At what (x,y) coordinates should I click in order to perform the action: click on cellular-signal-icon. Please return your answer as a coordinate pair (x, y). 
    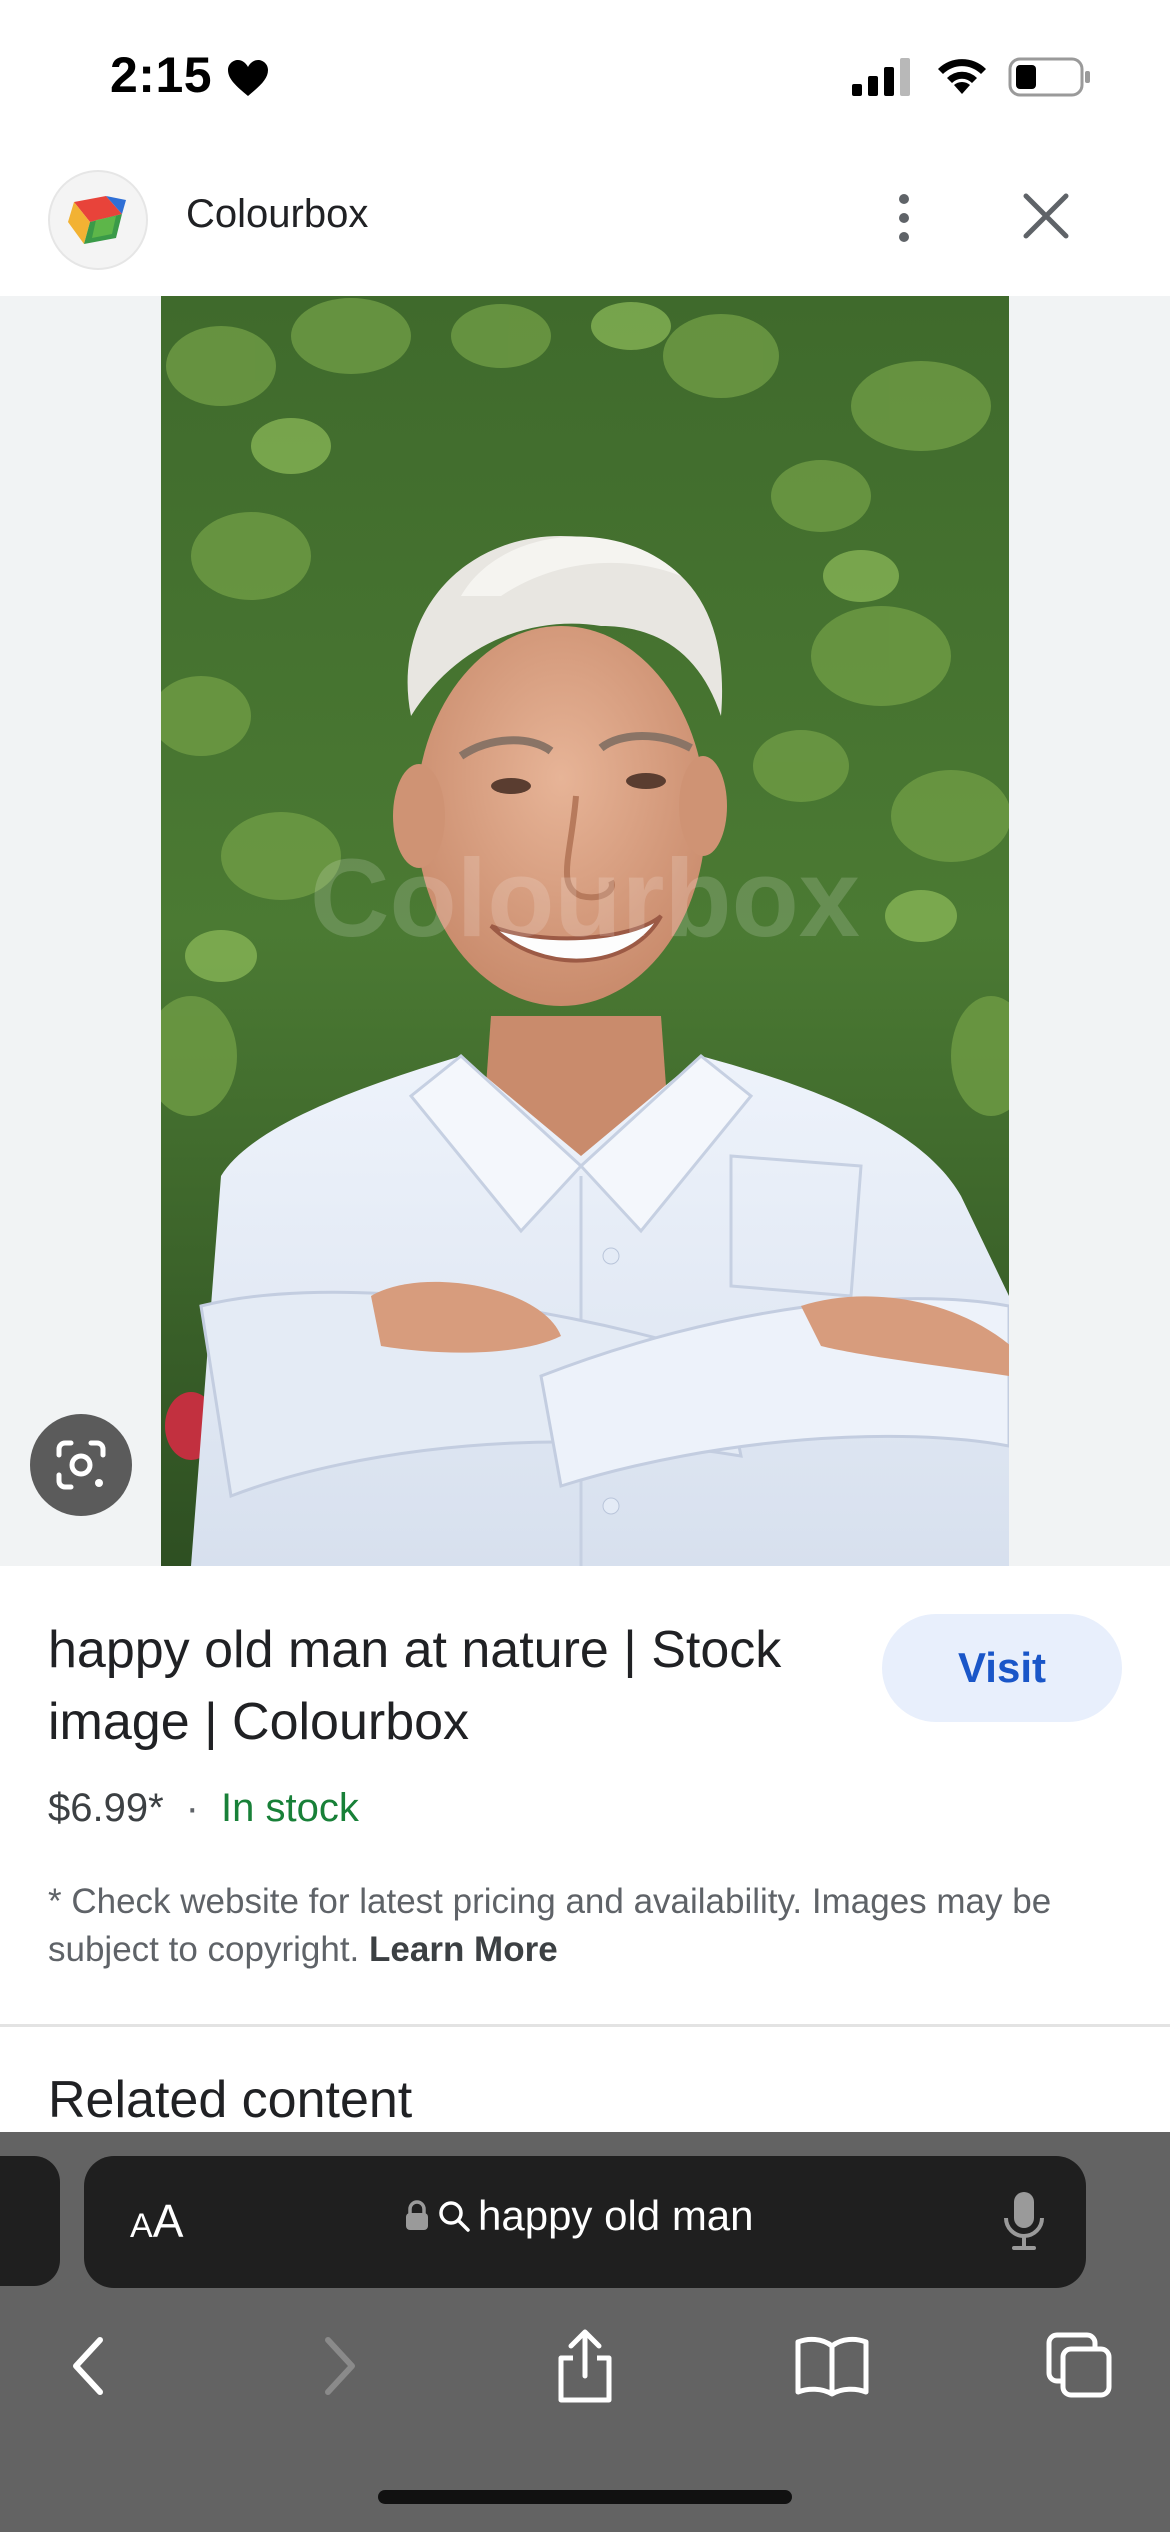
    Looking at the image, I should click on (881, 77).